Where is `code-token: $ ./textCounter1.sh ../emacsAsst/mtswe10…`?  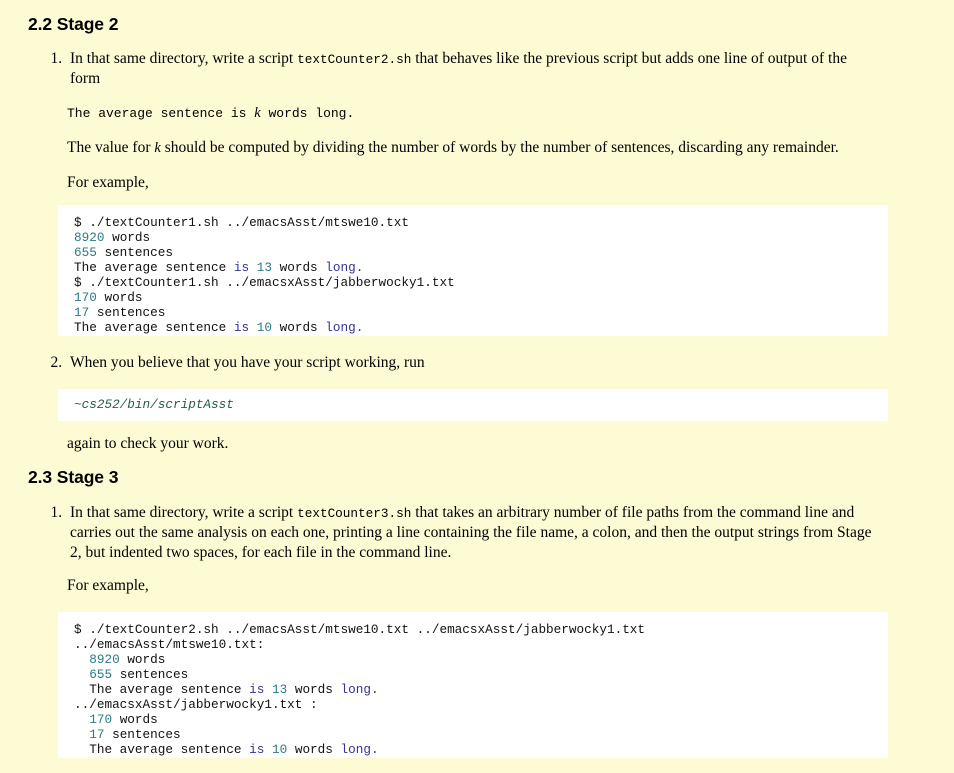
code-token: $ ./textCounter1.sh ../emacsAsst/mtswe10… is located at coordinates (242, 222).